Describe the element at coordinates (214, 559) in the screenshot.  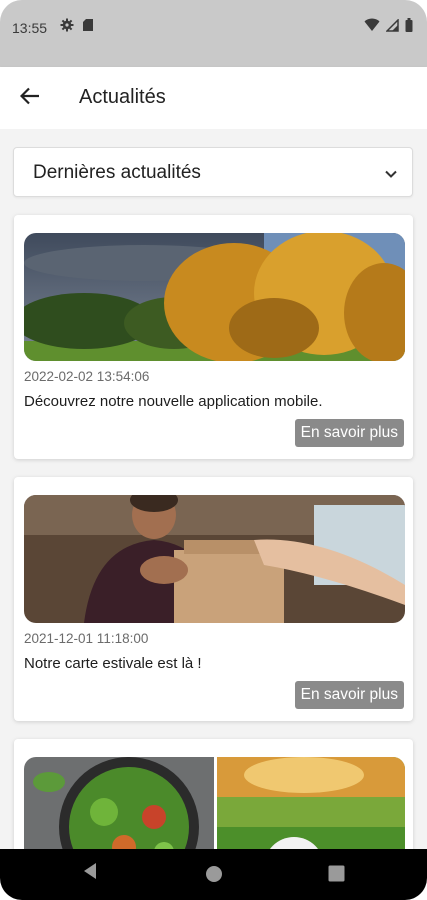
I see `takeaway-bag-photo` at that location.